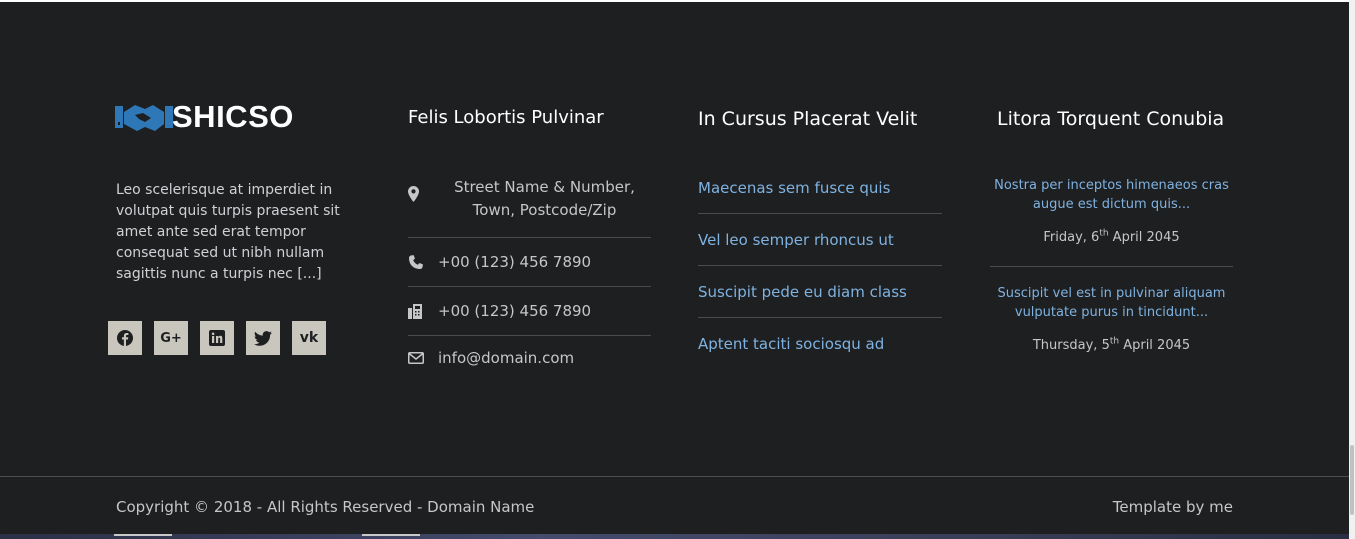 The image size is (1355, 539). What do you see at coordinates (820, 188) in the screenshot?
I see `footer-link: Maecenas sem fusce quis` at bounding box center [820, 188].